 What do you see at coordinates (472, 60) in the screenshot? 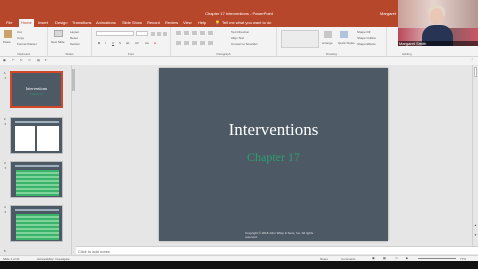
I see `collapse-ribbon-icon: ⌃` at bounding box center [472, 60].